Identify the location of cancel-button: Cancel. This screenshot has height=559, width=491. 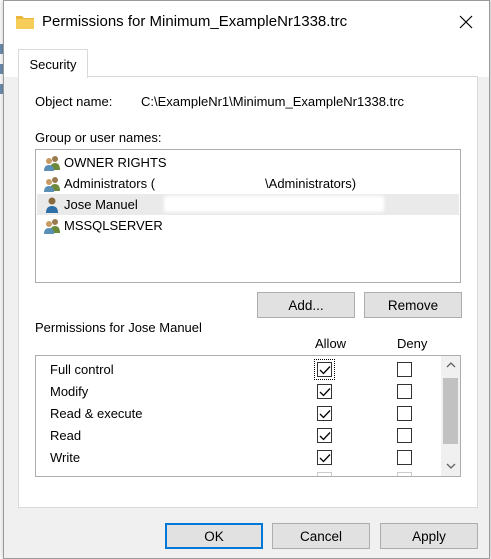
(321, 536).